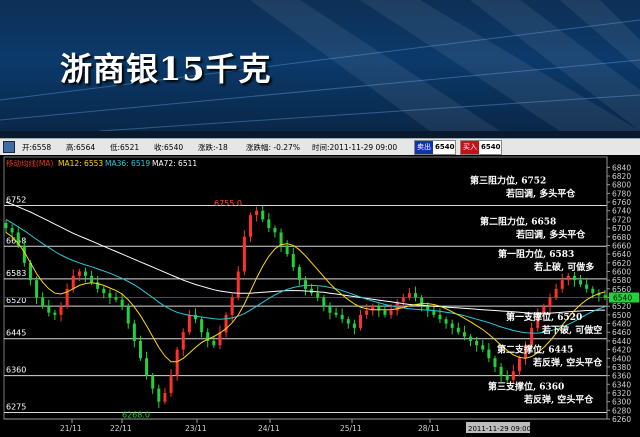 The height and width of the screenshot is (437, 640). I want to click on price-marker-label: 6268.0, so click(136, 415).